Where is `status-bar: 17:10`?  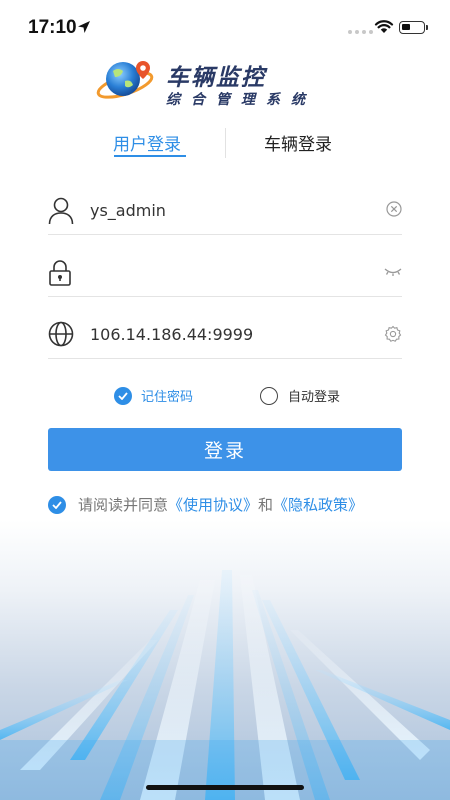 status-bar: 17:10 is located at coordinates (225, 28).